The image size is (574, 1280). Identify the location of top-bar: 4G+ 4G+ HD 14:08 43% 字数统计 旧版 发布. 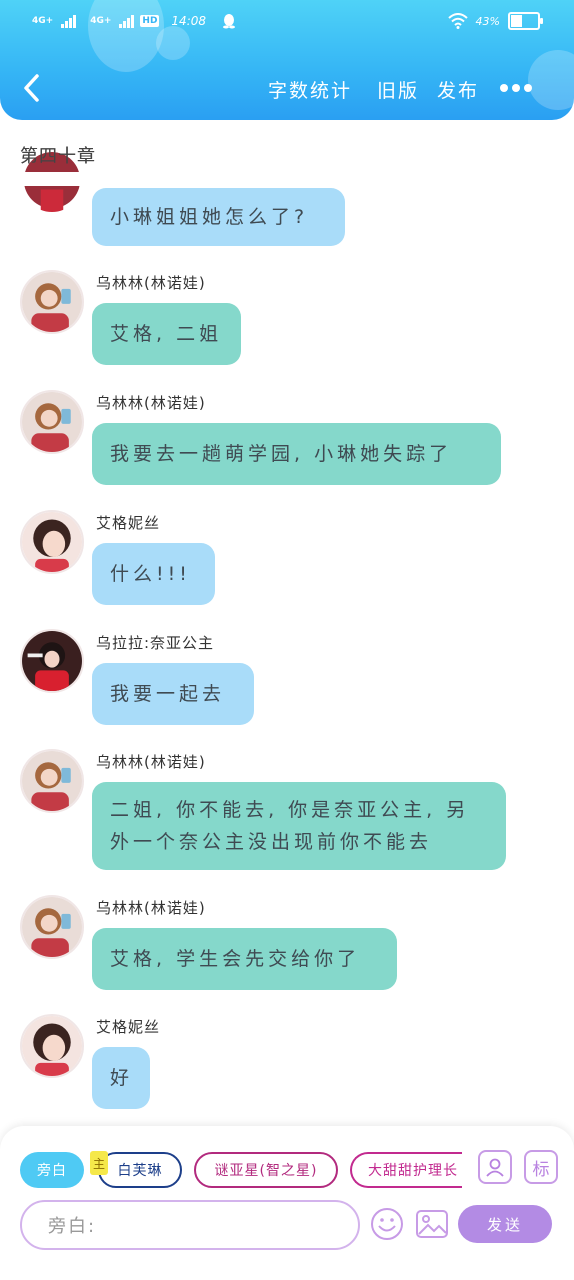
(287, 60).